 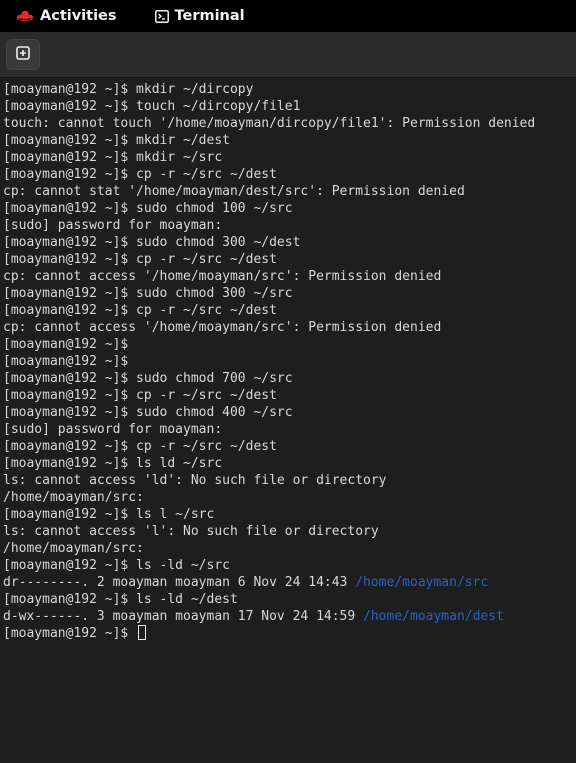 I want to click on terminal-line: [moayman@192 ~]$ touch ~/dircopy/file1, so click(x=289, y=106).